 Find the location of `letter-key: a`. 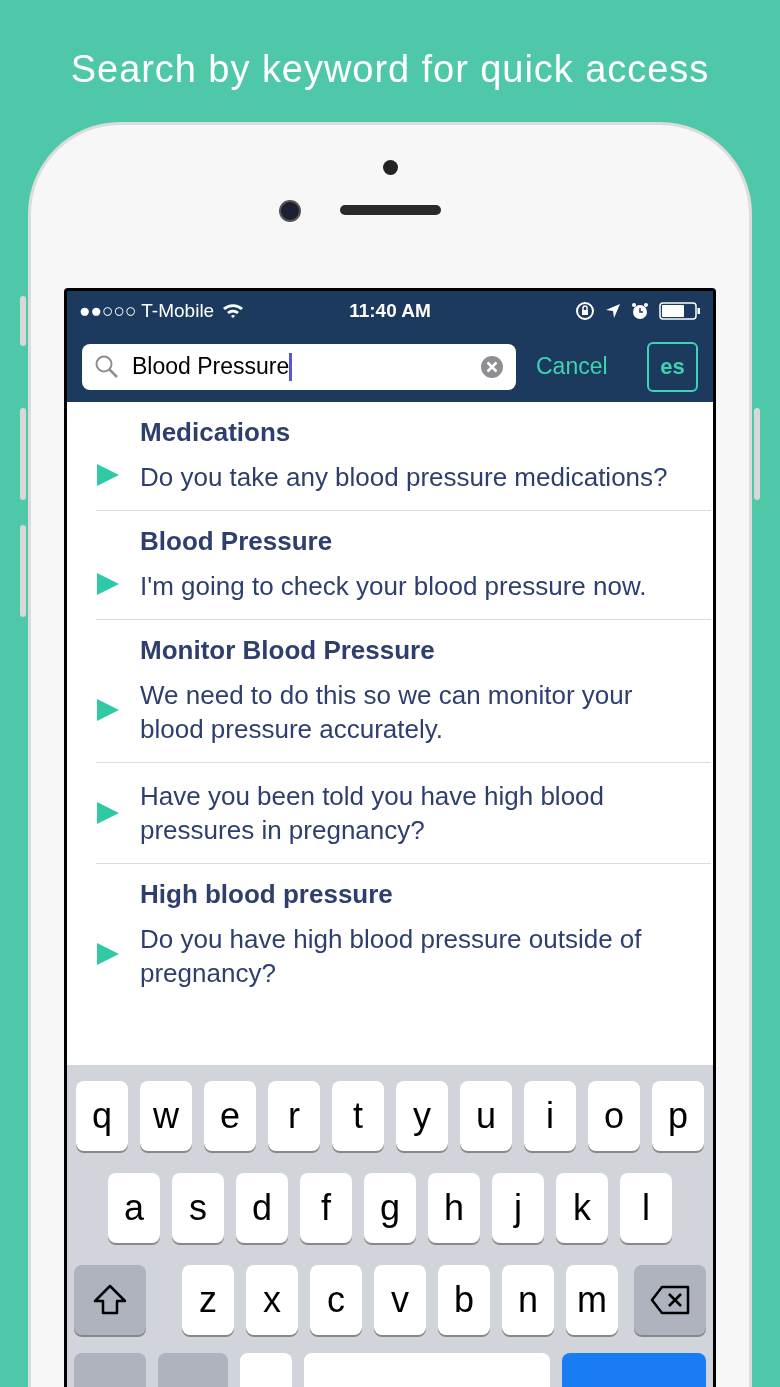

letter-key: a is located at coordinates (134, 1208).